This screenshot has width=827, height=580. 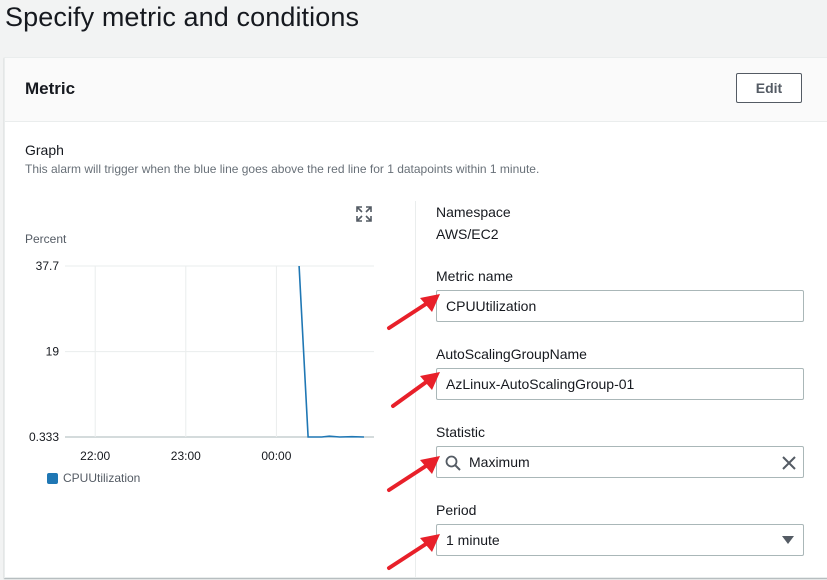 What do you see at coordinates (102, 478) in the screenshot?
I see `legend-label: CPUUtilization` at bounding box center [102, 478].